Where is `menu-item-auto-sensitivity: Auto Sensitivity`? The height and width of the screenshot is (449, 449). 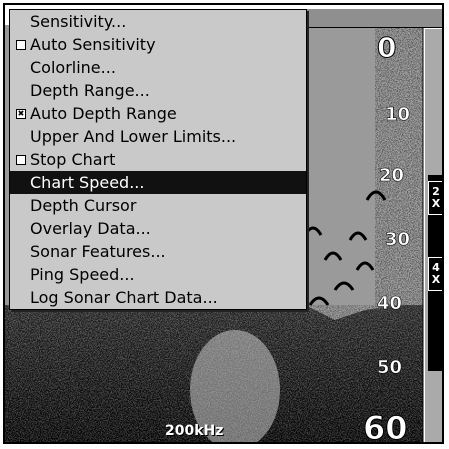
menu-item-auto-sensitivity: Auto Sensitivity is located at coordinates (158, 44).